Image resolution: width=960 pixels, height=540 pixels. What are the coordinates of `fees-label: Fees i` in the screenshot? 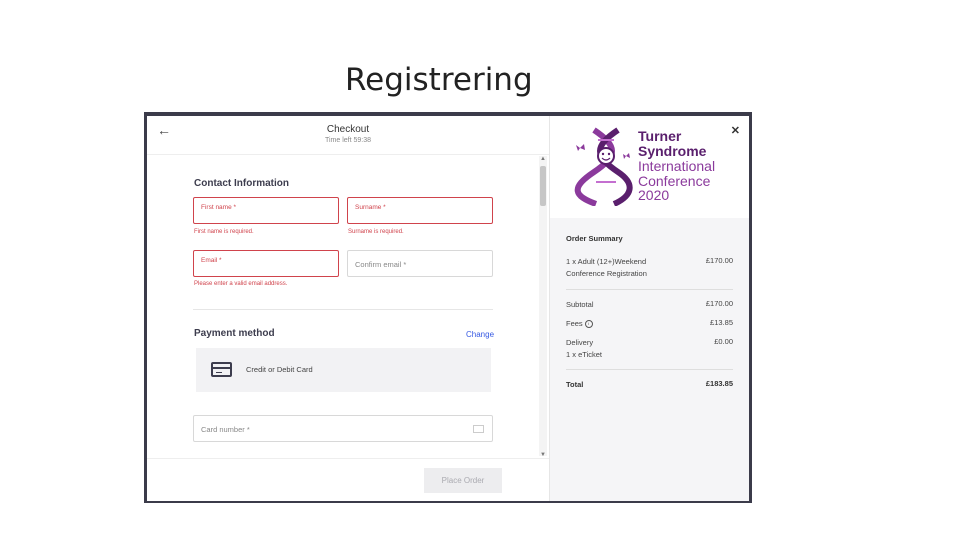 It's located at (579, 324).